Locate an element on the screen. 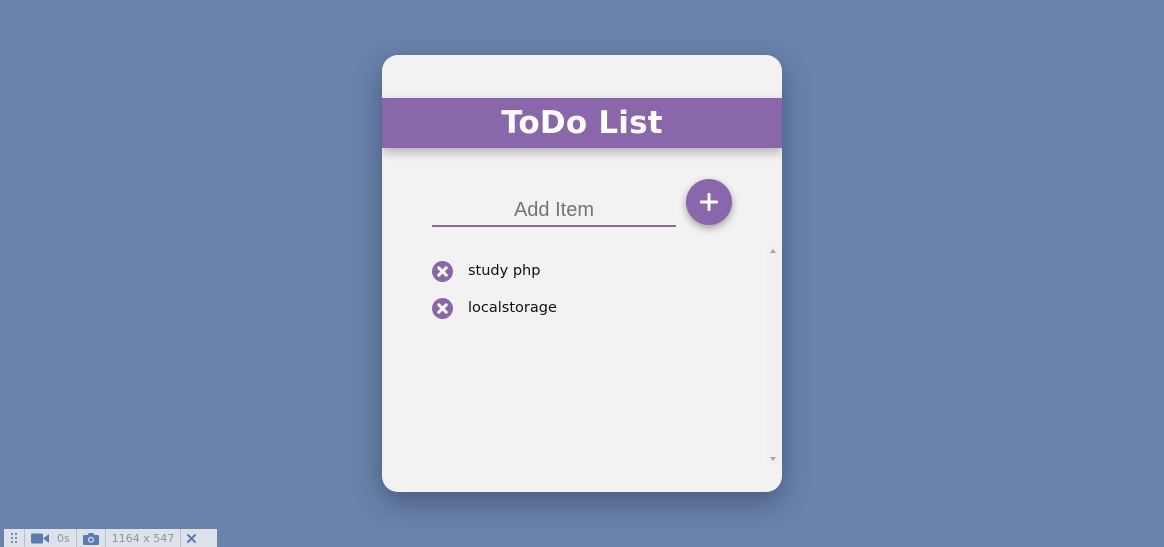 The image size is (1164, 547). add-item-button is located at coordinates (709, 202).